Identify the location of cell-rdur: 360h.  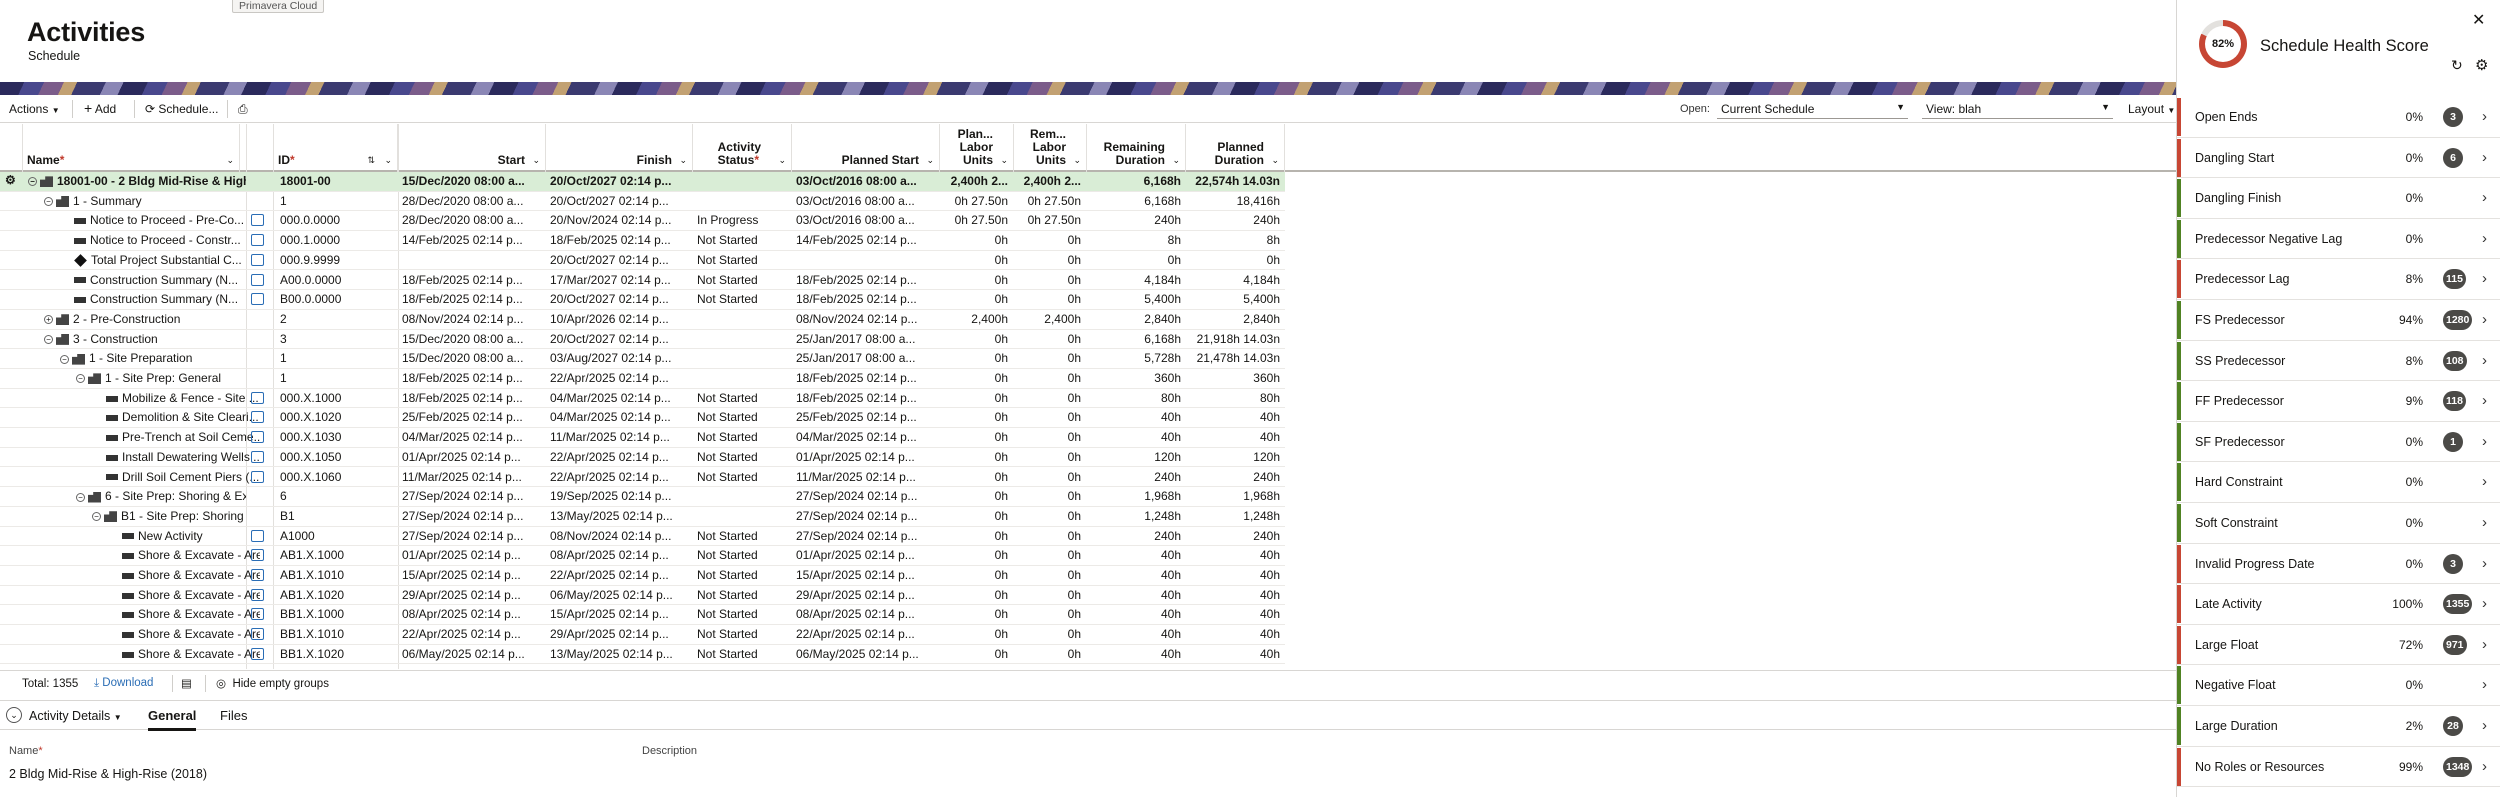
(1135, 378).